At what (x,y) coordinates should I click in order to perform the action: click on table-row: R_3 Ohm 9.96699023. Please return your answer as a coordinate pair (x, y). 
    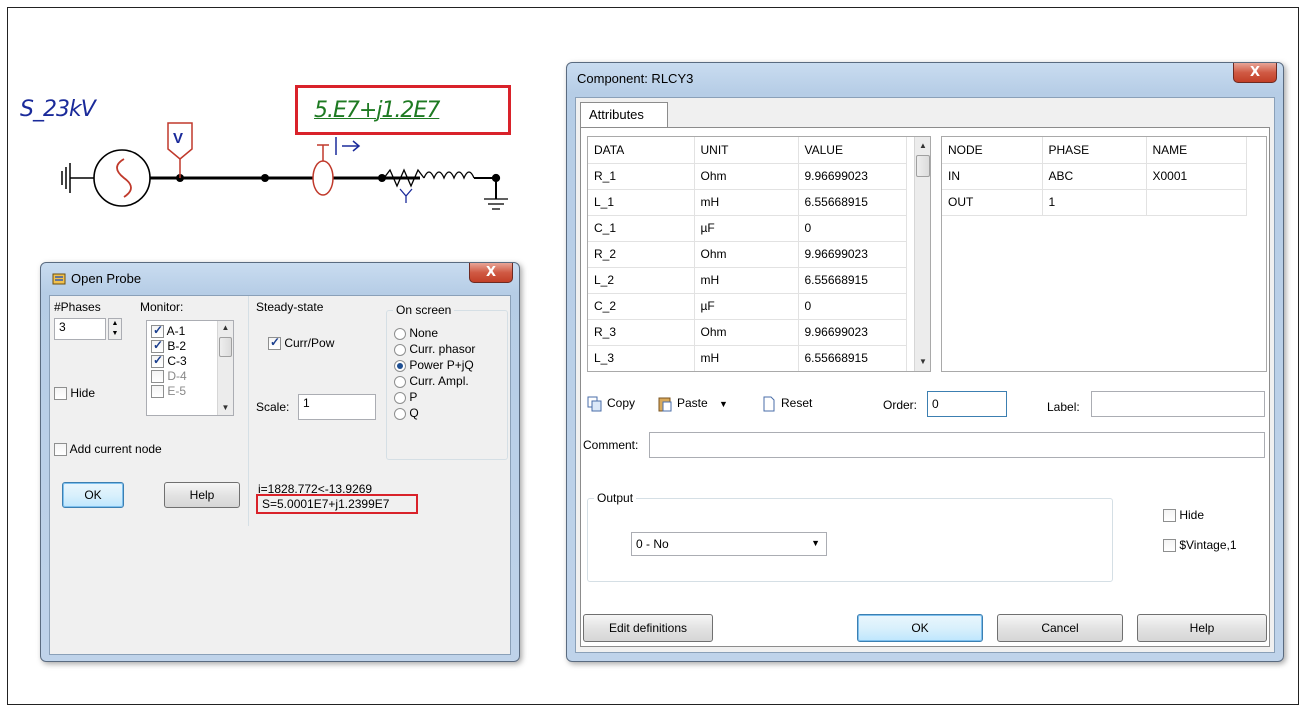
    Looking at the image, I should click on (747, 332).